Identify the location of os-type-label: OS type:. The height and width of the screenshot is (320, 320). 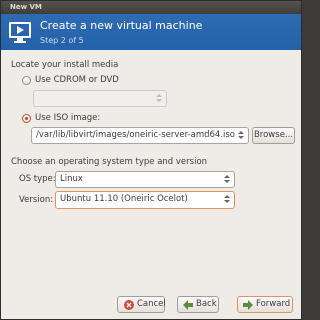
(37, 179).